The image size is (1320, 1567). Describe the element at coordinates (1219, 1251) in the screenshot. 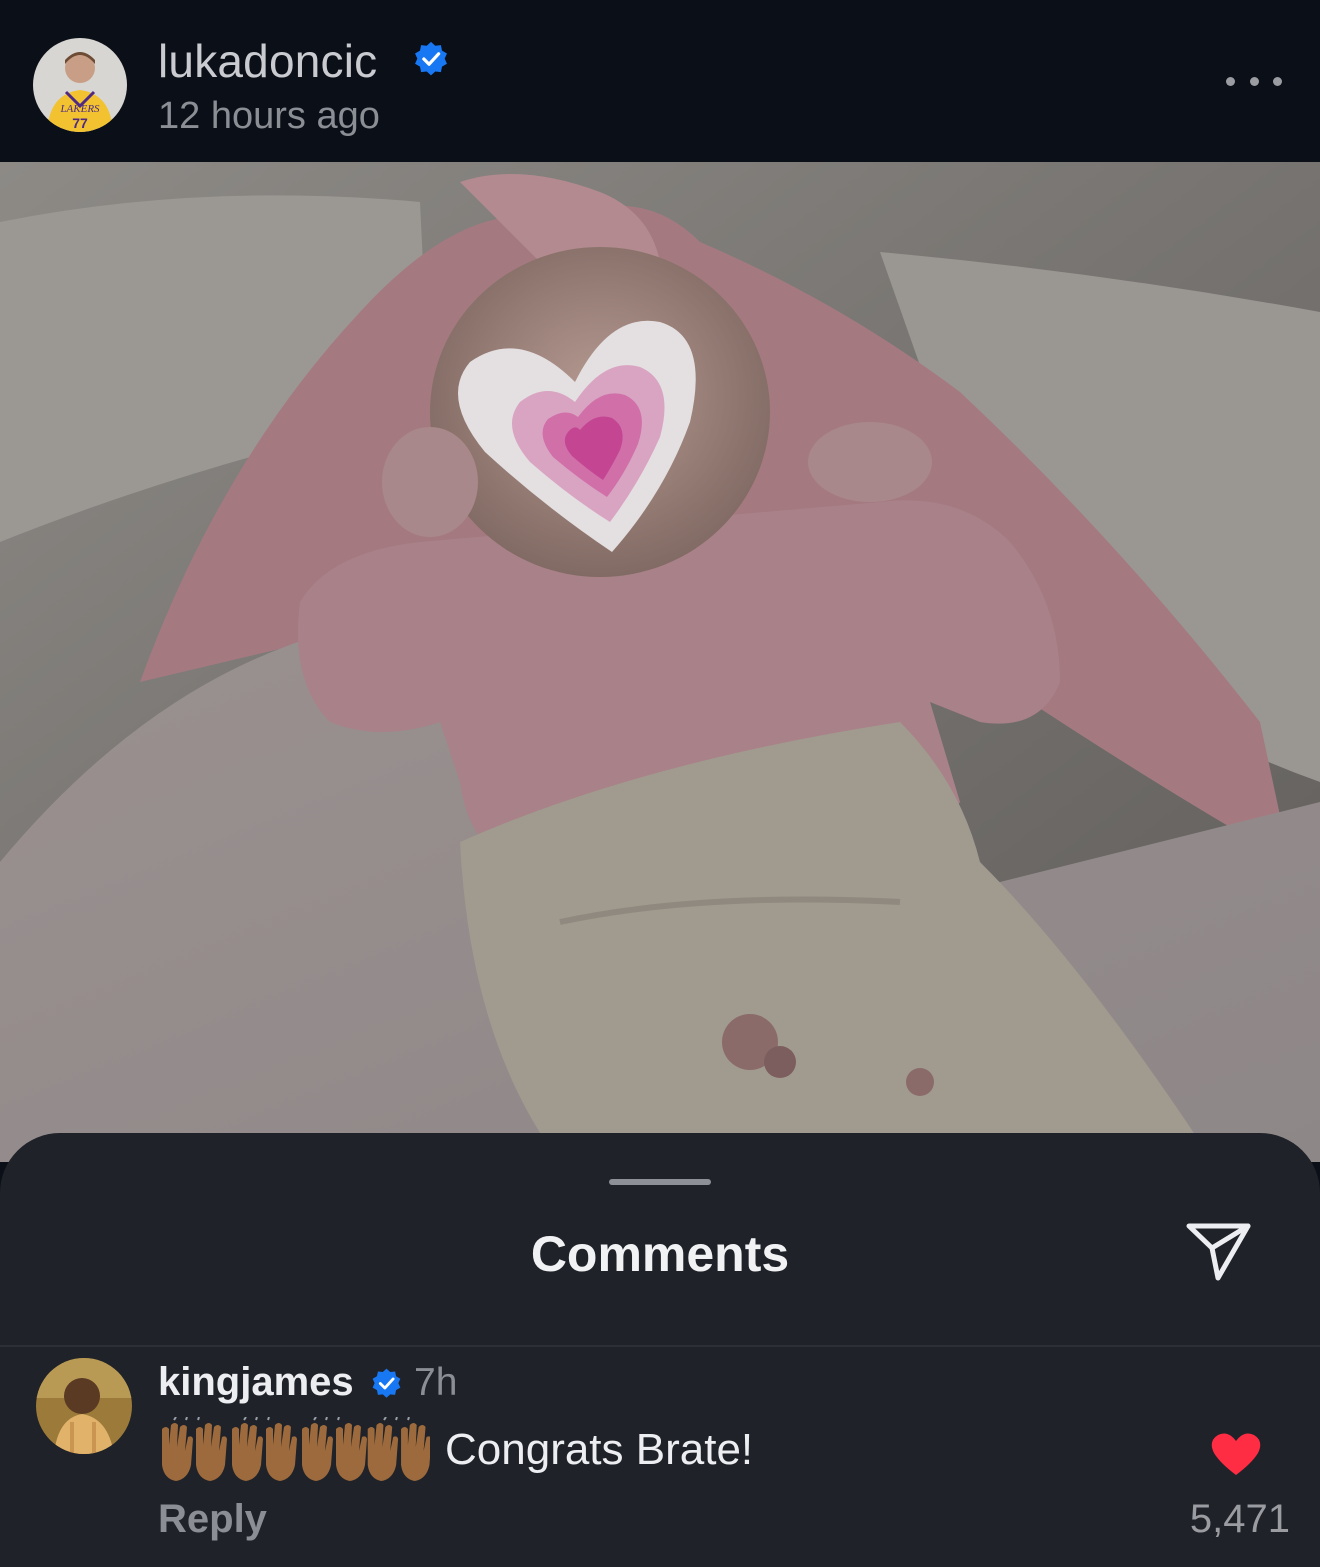

I see `send-icon` at that location.